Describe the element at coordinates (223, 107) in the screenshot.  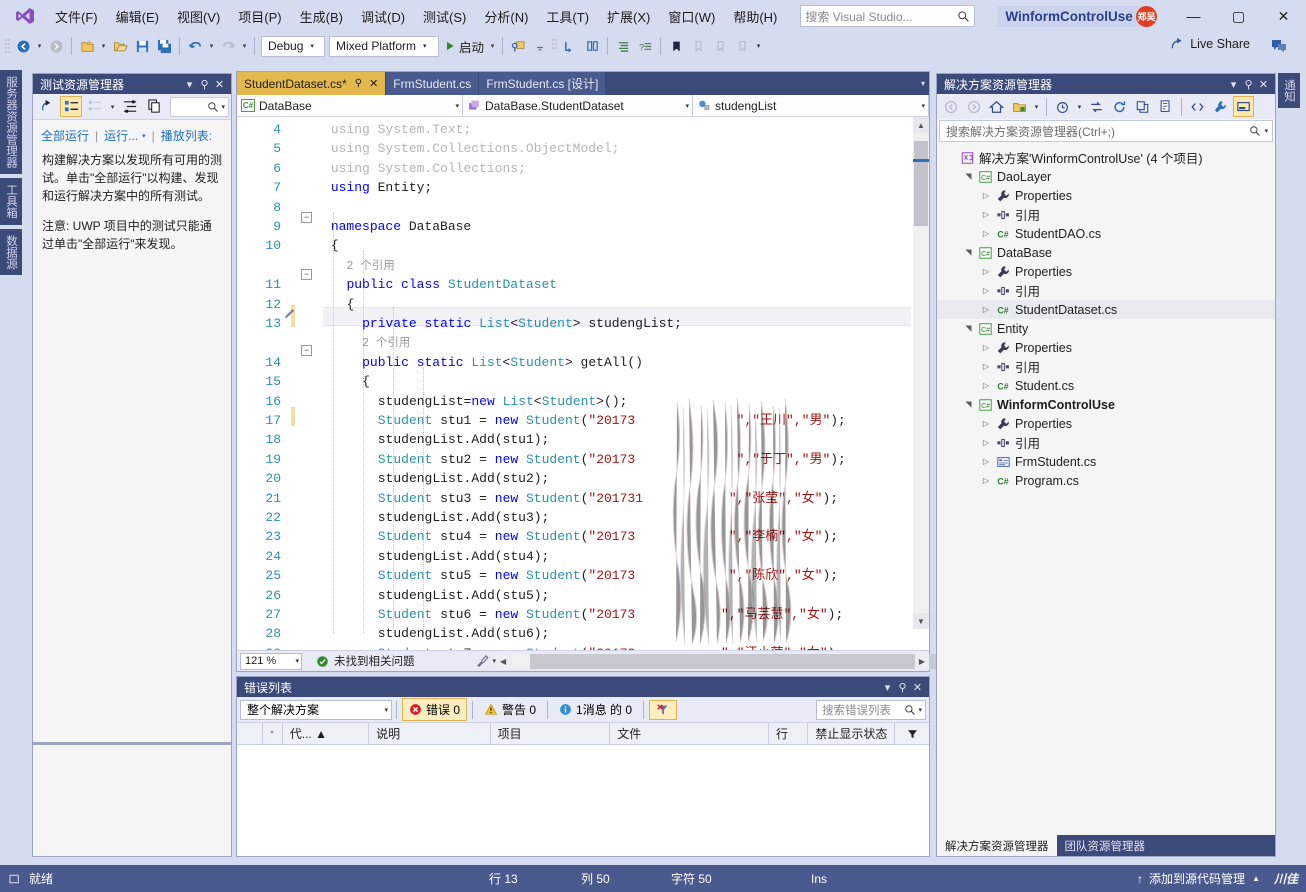
I see `test-search-dropdown-icon: ▾` at that location.